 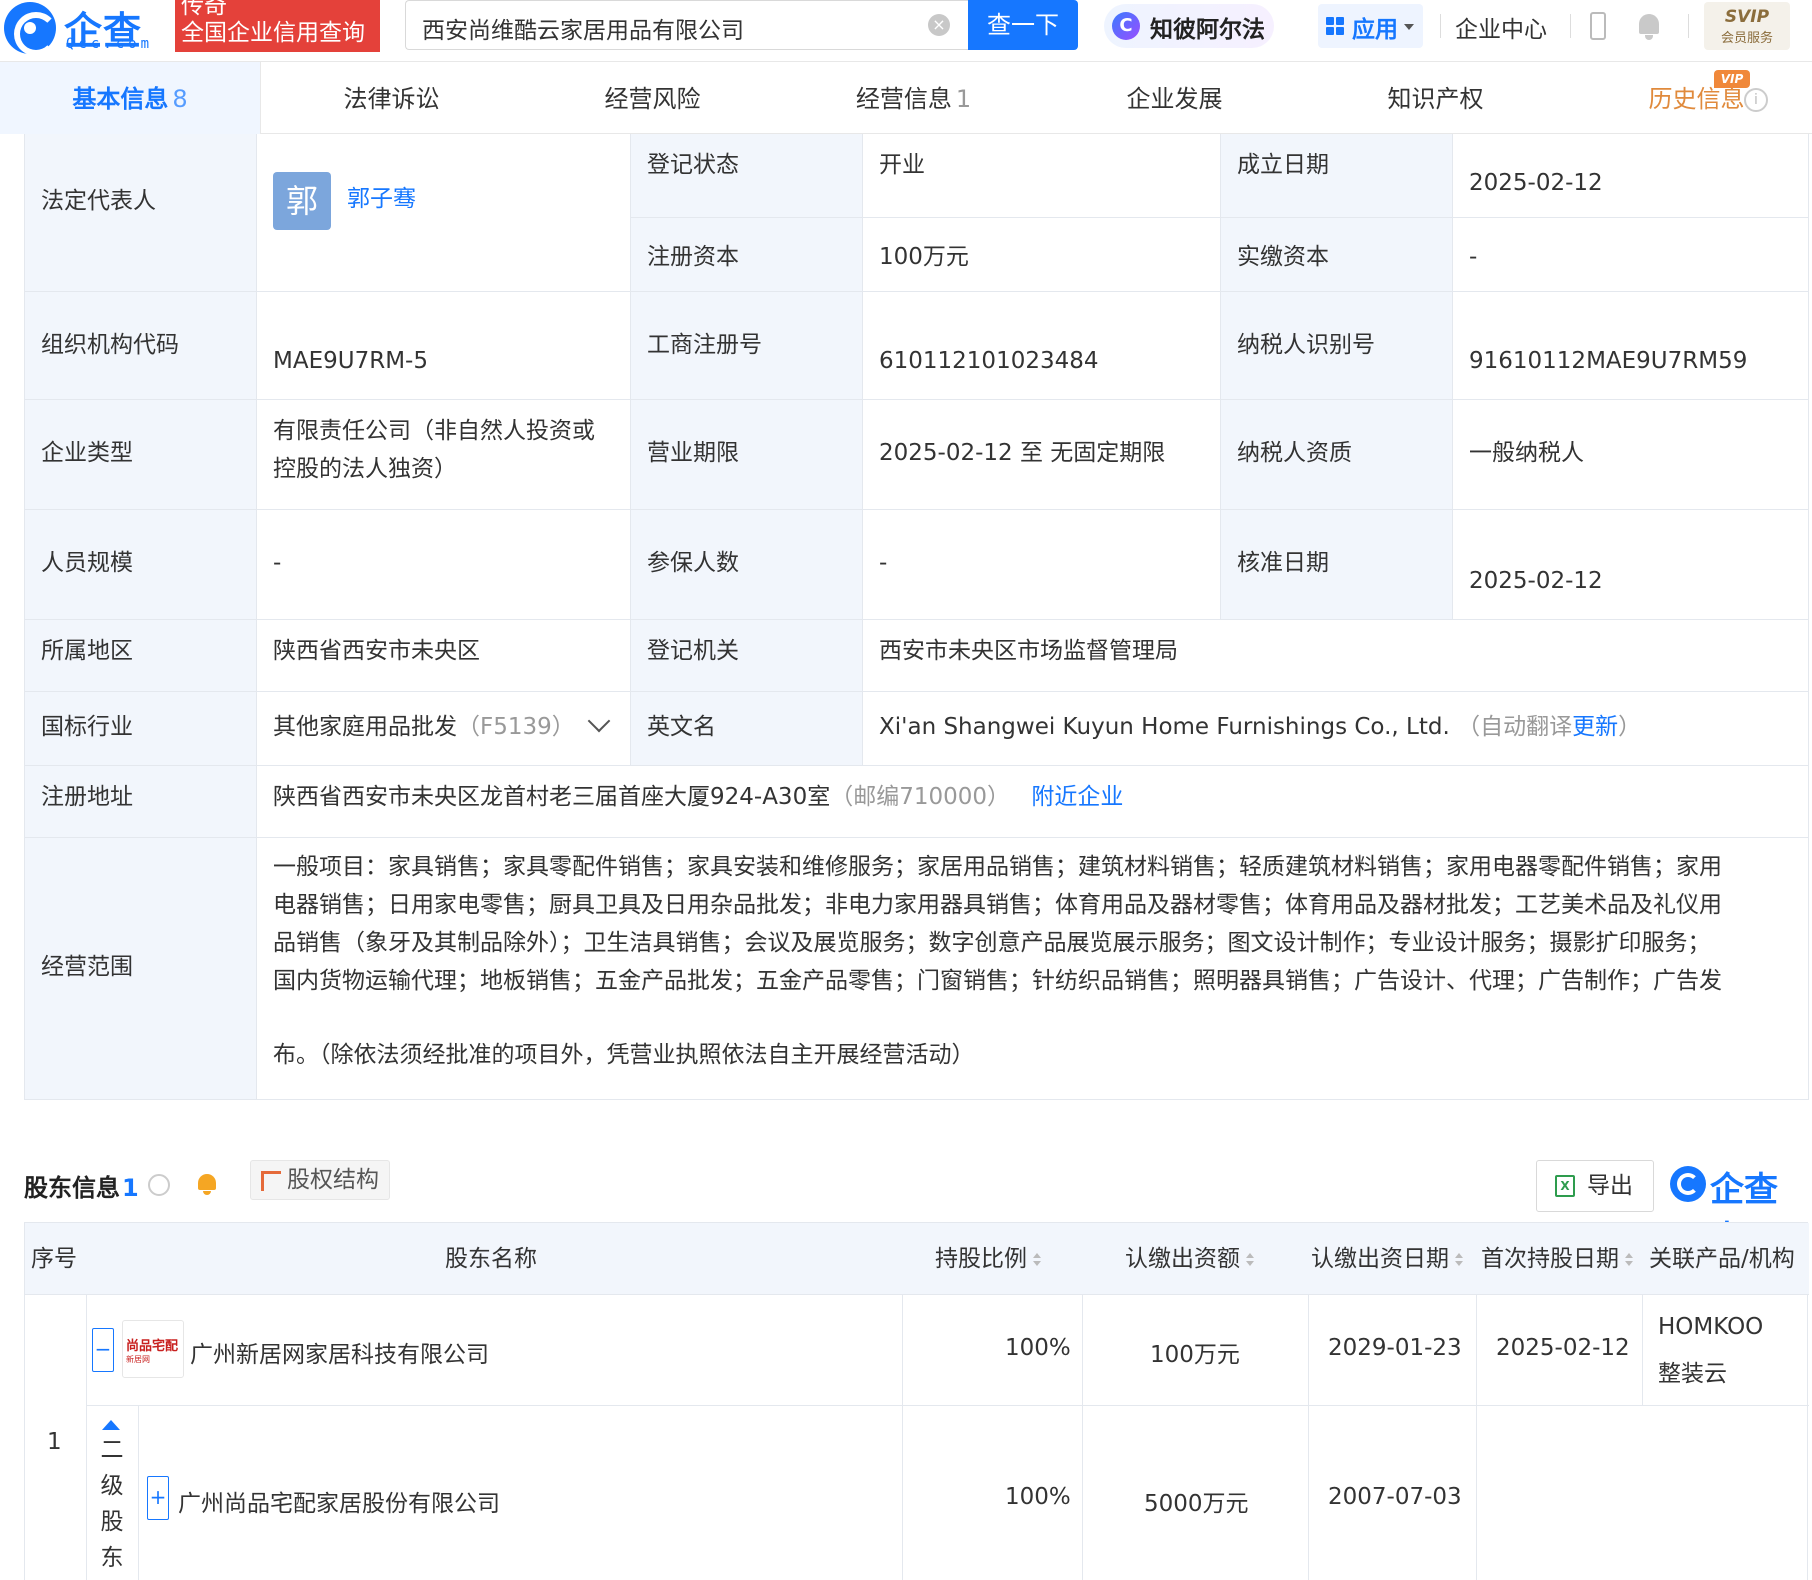 I want to click on apps-grid-icon, so click(x=1335, y=26).